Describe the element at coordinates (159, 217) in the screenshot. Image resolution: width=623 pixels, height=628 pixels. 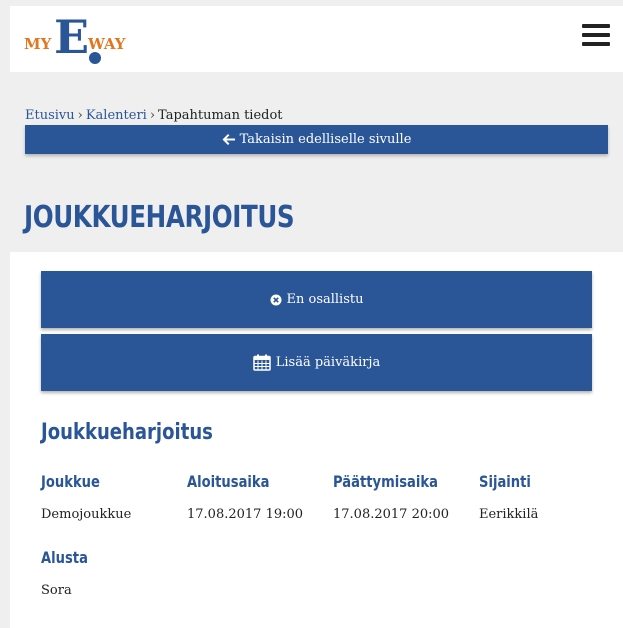
I see `page-title: JOUKKUEHARJOITUS` at that location.